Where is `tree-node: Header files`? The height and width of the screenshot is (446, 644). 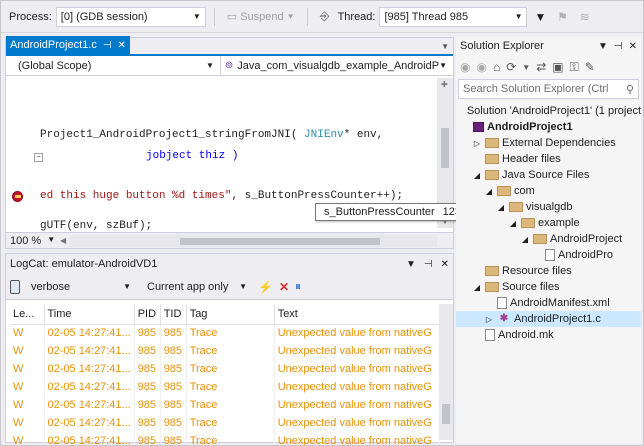
tree-node: Header files is located at coordinates (548, 159).